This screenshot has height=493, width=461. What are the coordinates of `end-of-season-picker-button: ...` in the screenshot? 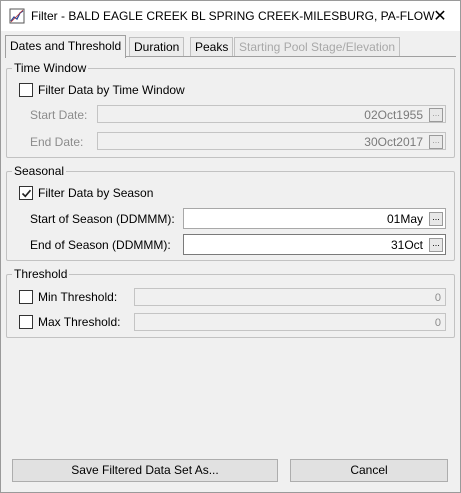 It's located at (436, 245).